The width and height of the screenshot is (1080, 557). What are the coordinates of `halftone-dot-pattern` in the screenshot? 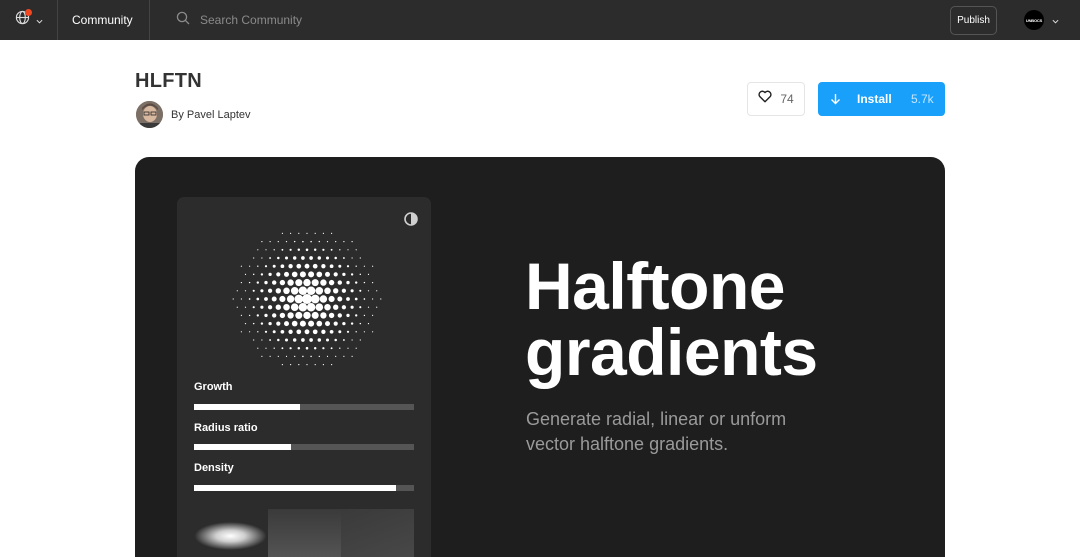 It's located at (307, 299).